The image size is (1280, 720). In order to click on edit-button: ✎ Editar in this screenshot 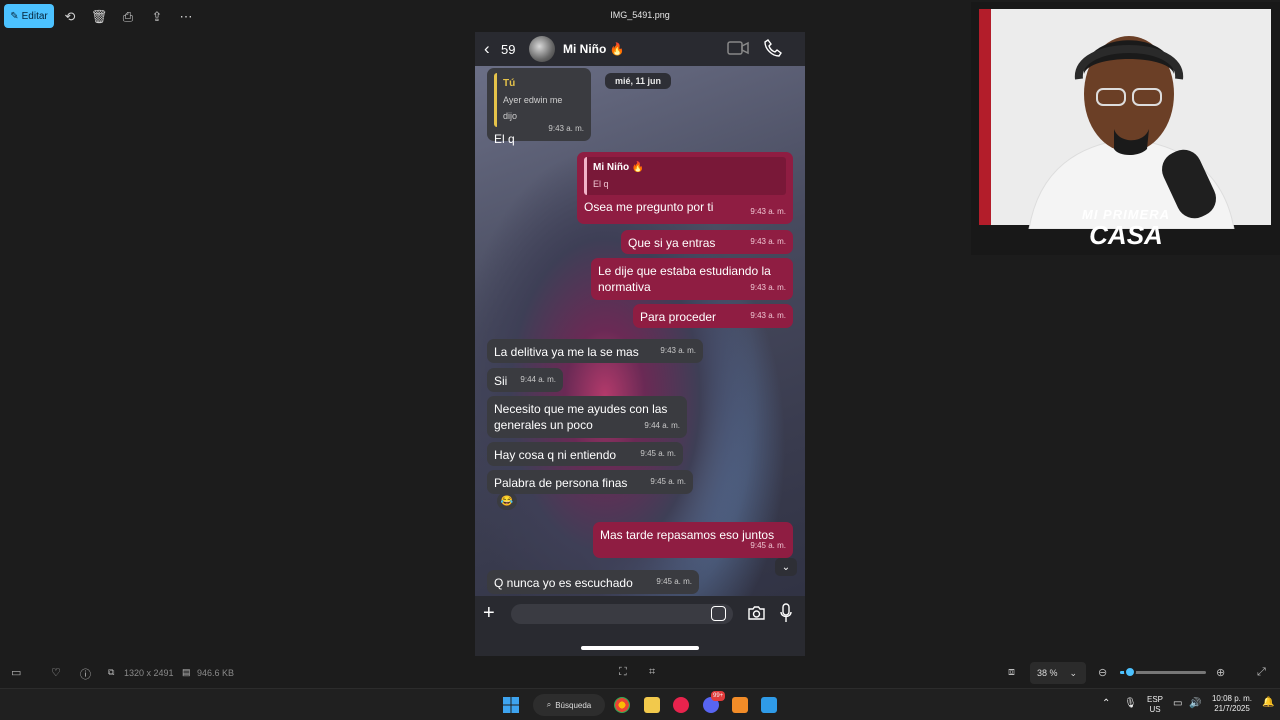, I will do `click(29, 16)`.